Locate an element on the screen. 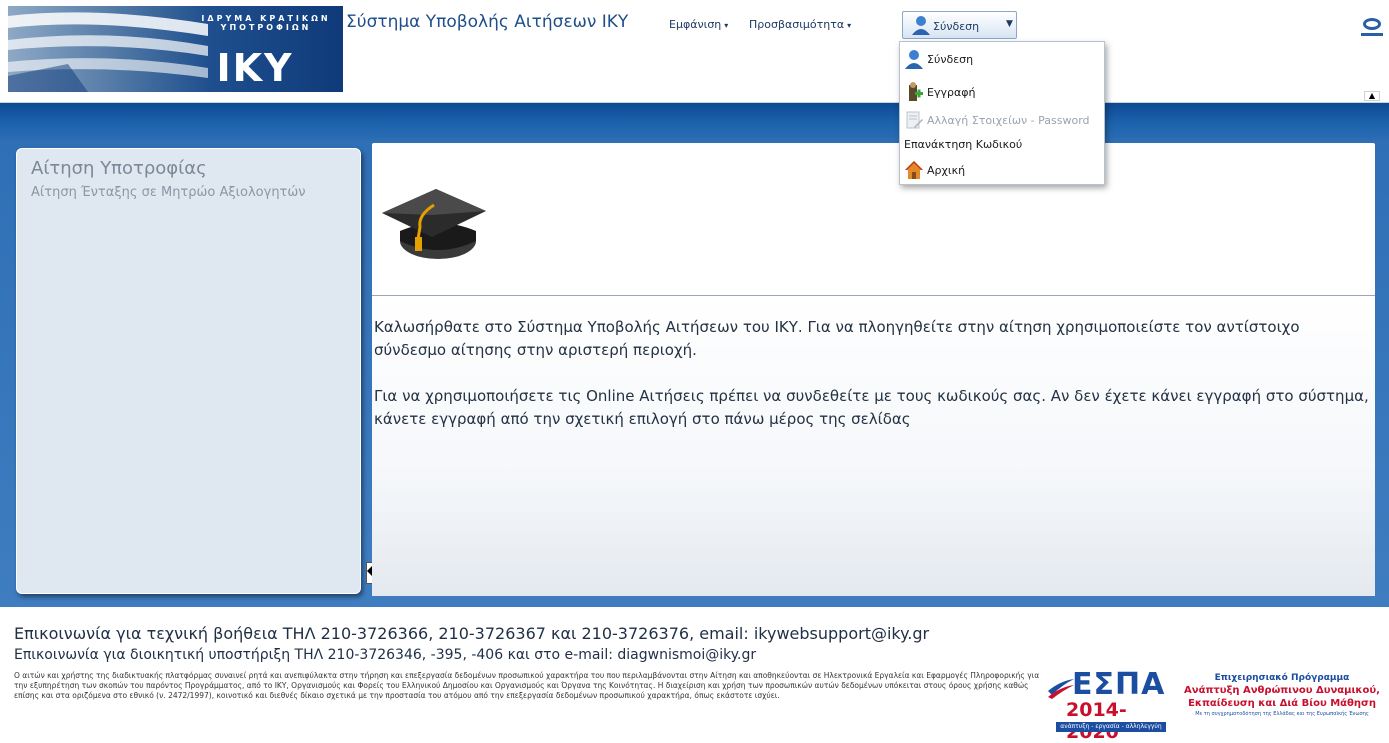 The height and width of the screenshot is (743, 1389). sidebar-link-evaluator-registry: Αίτηση Ένταξης σε Μητρώο Αξιολογητών is located at coordinates (168, 192).